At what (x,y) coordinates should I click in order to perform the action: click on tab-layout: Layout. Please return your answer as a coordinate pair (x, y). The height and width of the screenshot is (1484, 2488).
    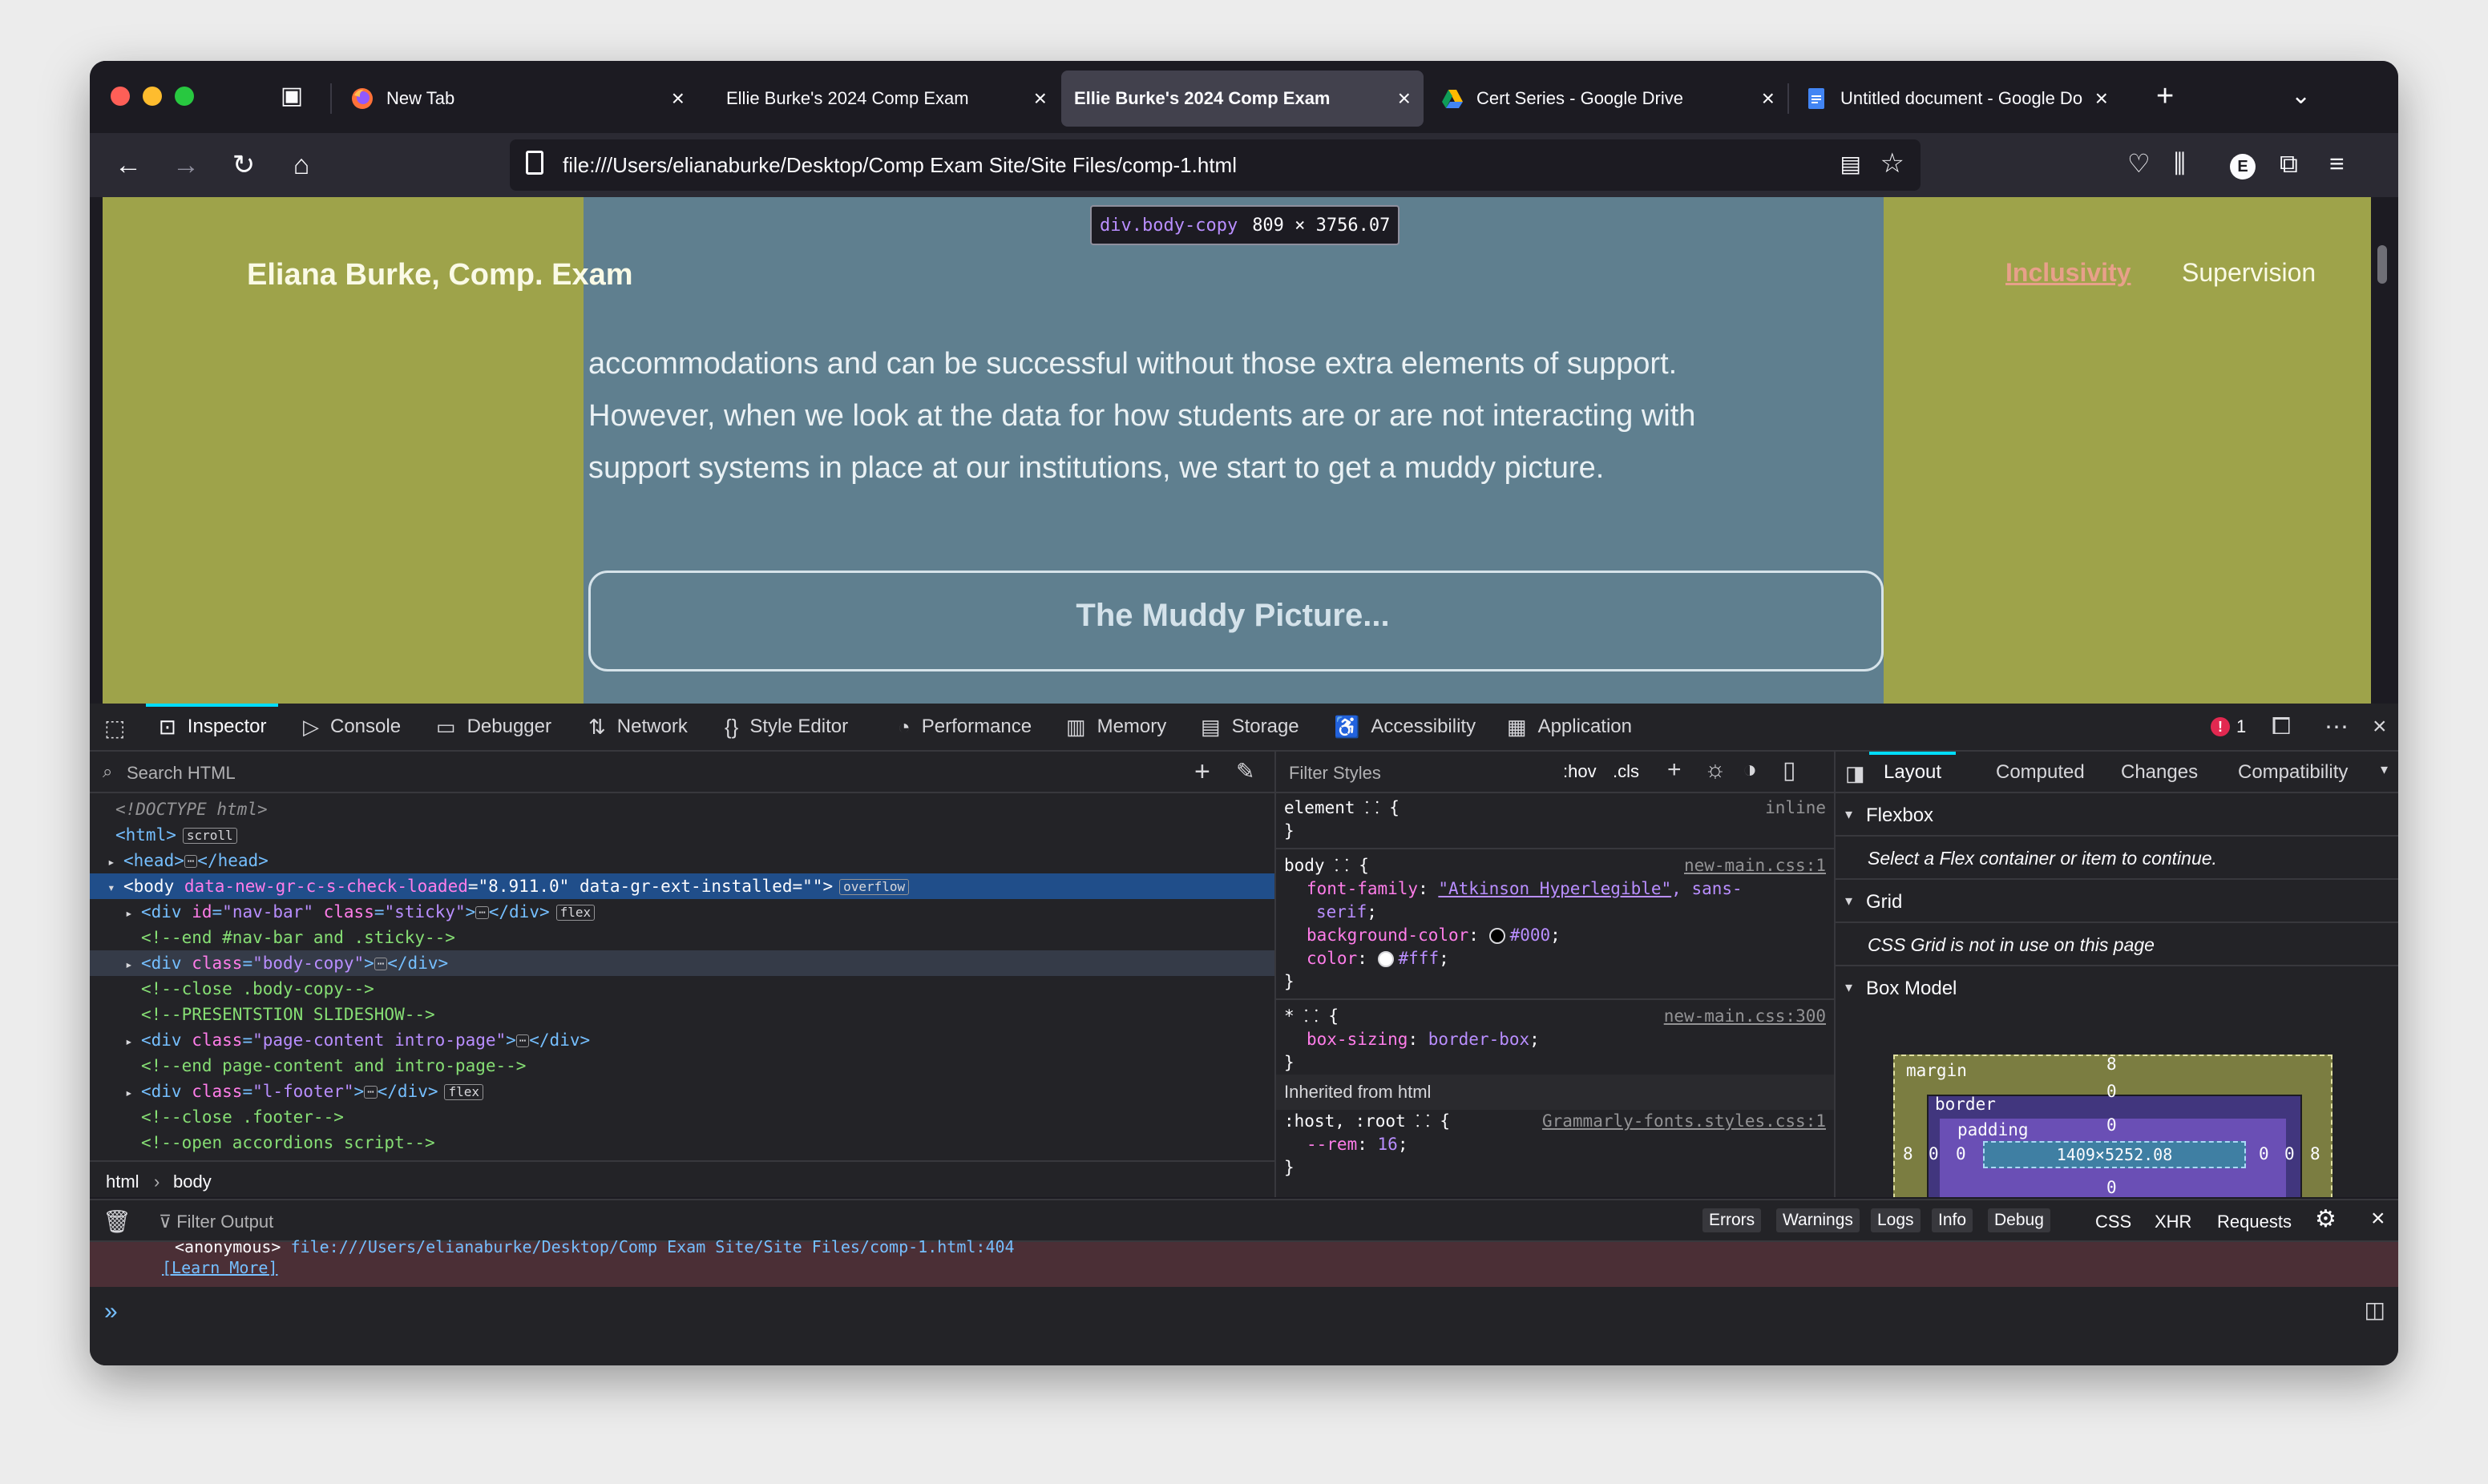
    Looking at the image, I should click on (1912, 768).